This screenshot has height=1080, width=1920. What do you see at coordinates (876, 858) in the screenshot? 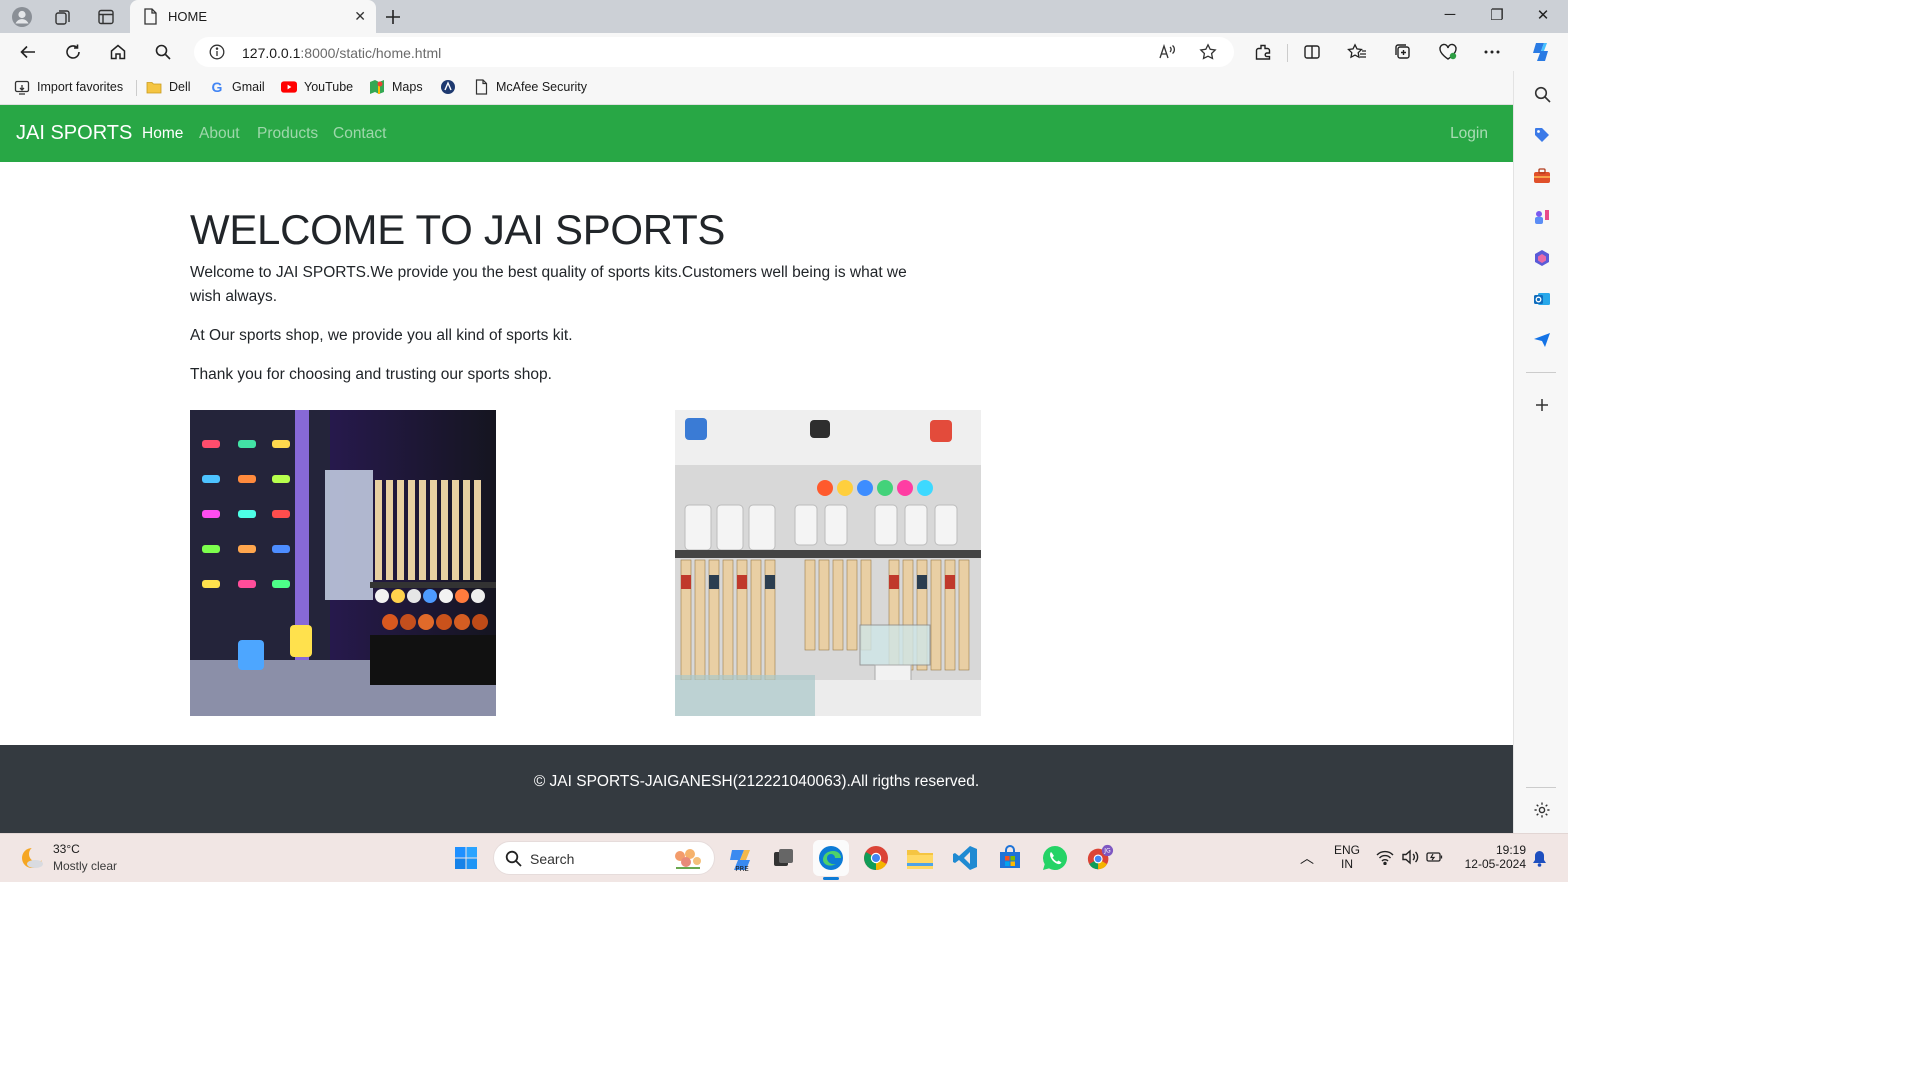
I see `chrome-icon` at bounding box center [876, 858].